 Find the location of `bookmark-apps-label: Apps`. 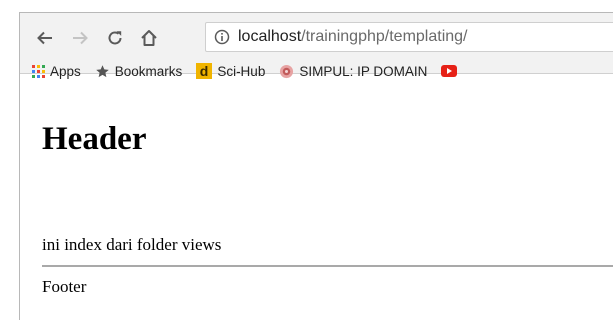

bookmark-apps-label: Apps is located at coordinates (65, 71).